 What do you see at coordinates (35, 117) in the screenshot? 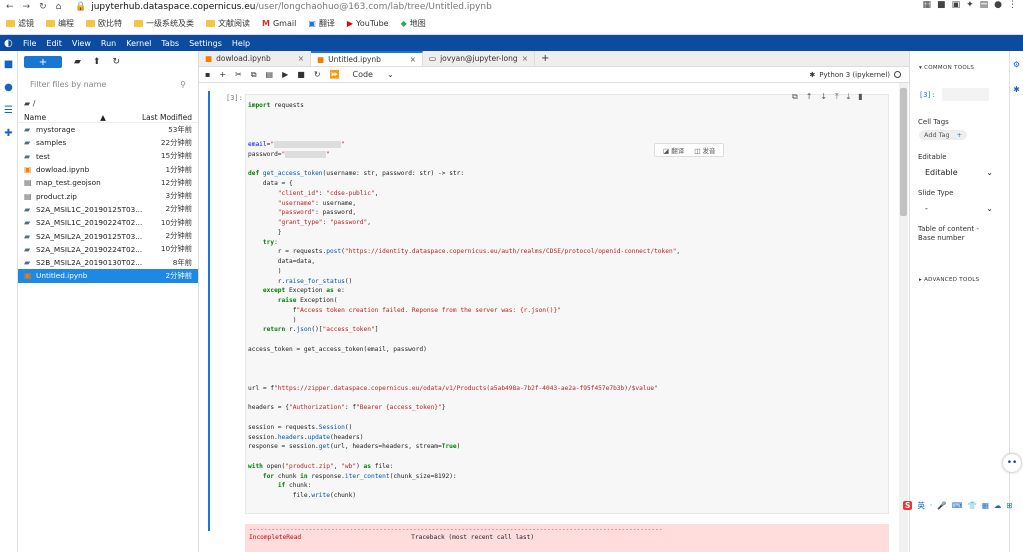
I see `col-name: Name` at bounding box center [35, 117].